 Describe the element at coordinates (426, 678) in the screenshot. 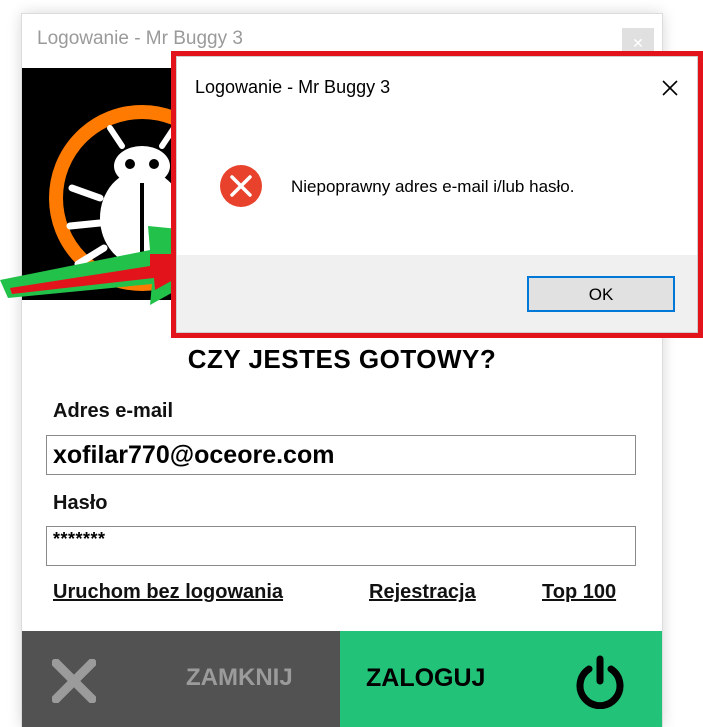

I see `login-button-label: ZALOGUJ` at that location.